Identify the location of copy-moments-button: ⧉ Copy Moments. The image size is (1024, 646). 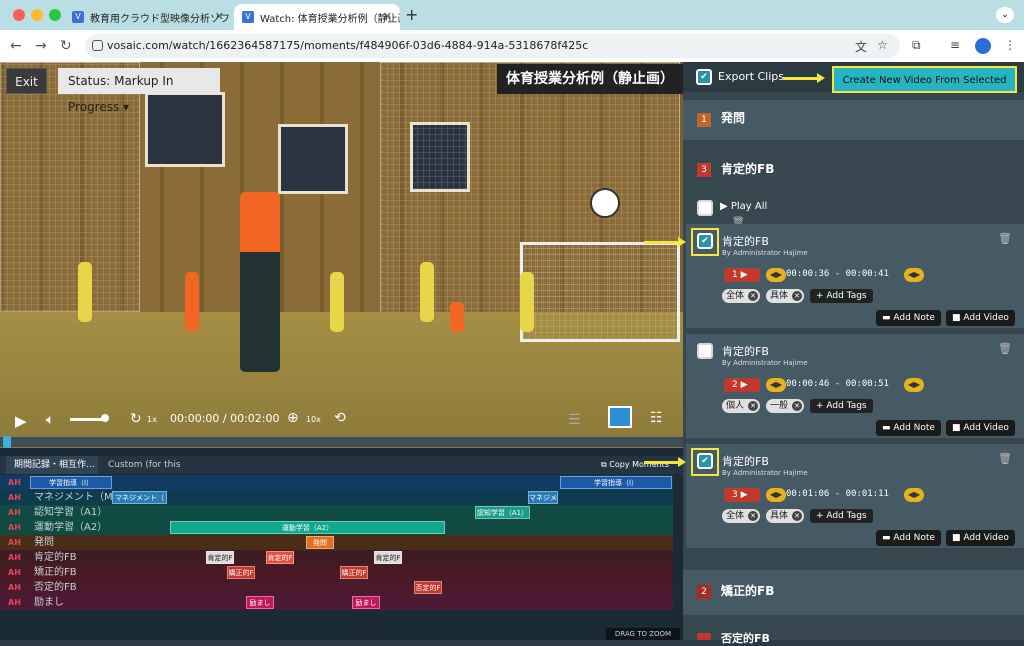
(635, 465).